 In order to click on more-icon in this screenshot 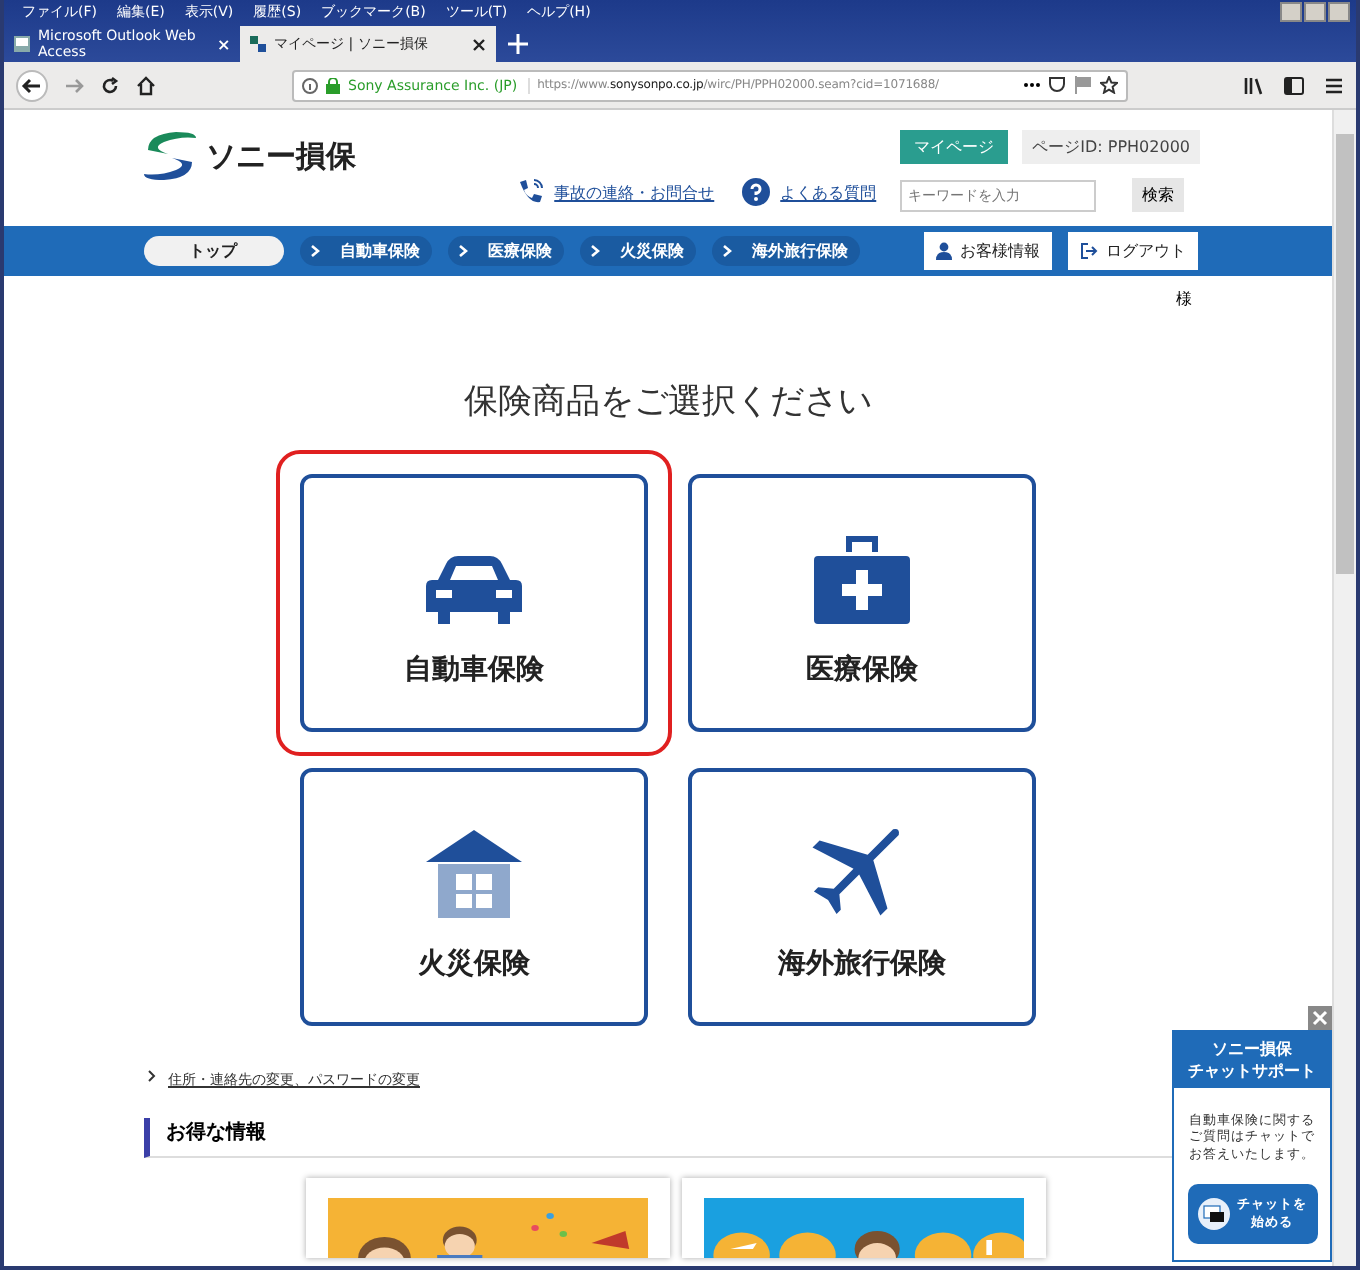, I will do `click(1032, 85)`.